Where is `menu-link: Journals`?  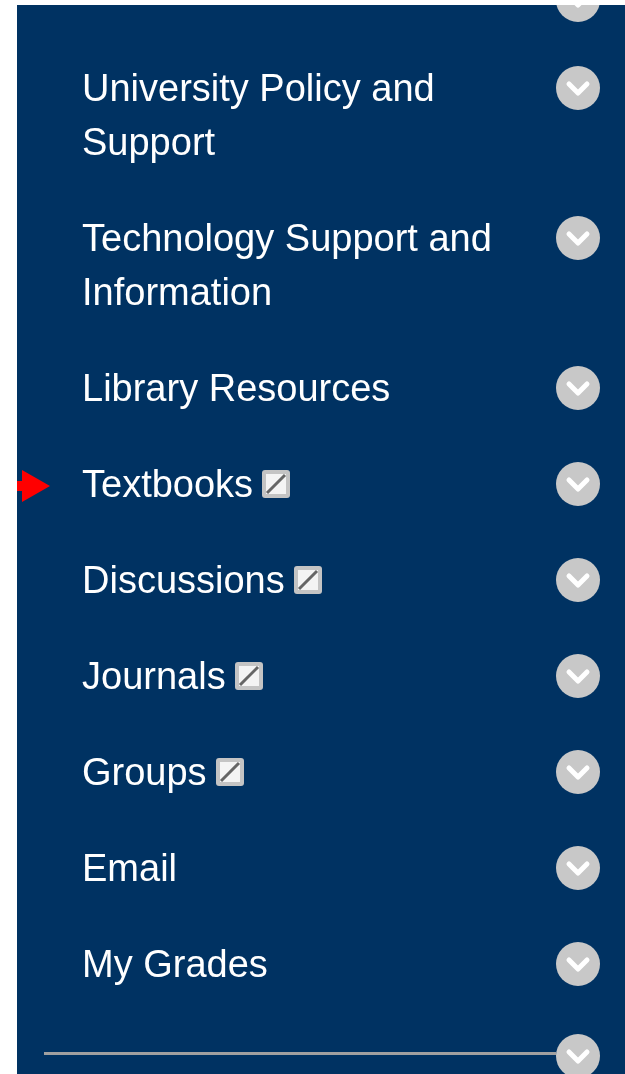
menu-link: Journals is located at coordinates (154, 676).